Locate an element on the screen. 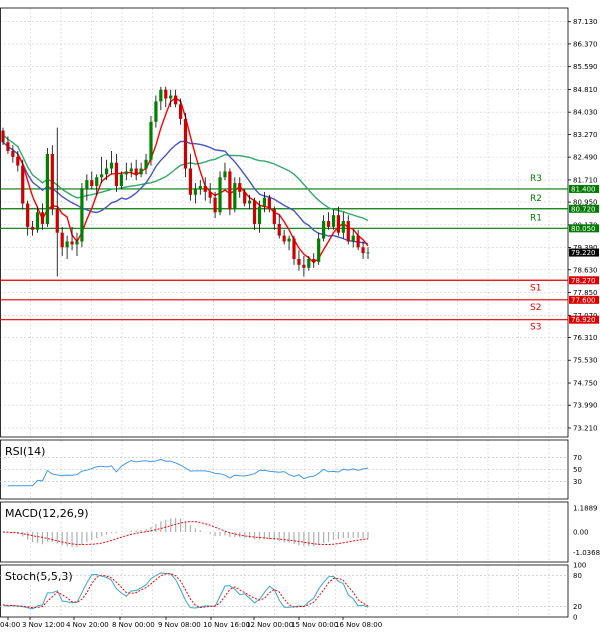 This screenshot has height=635, width=600. stoch-label: Stoch(5,5,3) is located at coordinates (39, 576).